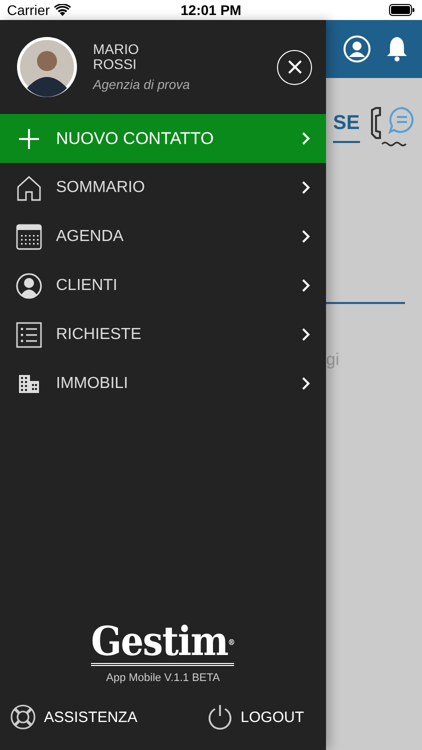 The width and height of the screenshot is (422, 750). What do you see at coordinates (163, 383) in the screenshot?
I see `menu-item: IMMOBILI` at bounding box center [163, 383].